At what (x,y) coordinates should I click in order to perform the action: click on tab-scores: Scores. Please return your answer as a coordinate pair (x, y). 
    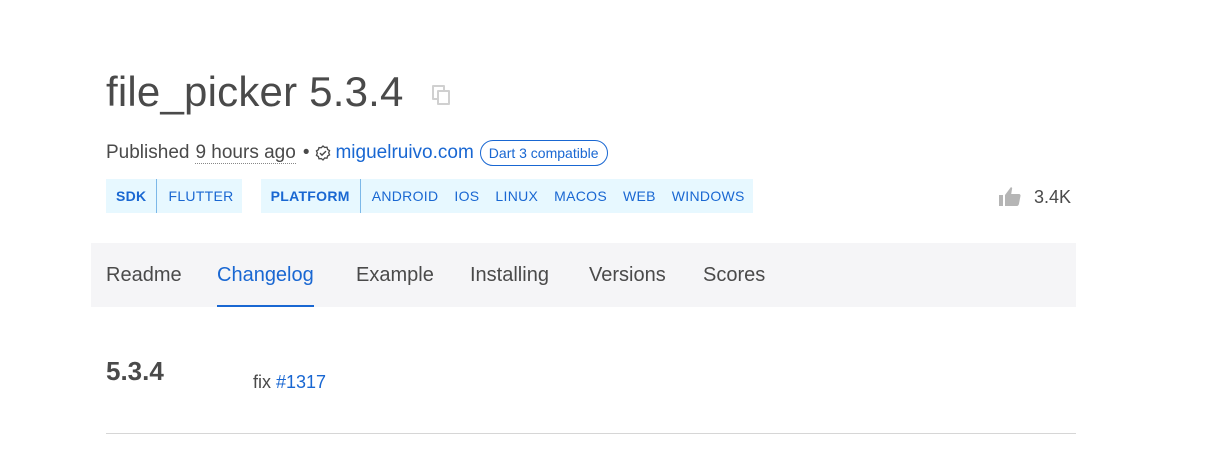
    Looking at the image, I should click on (734, 275).